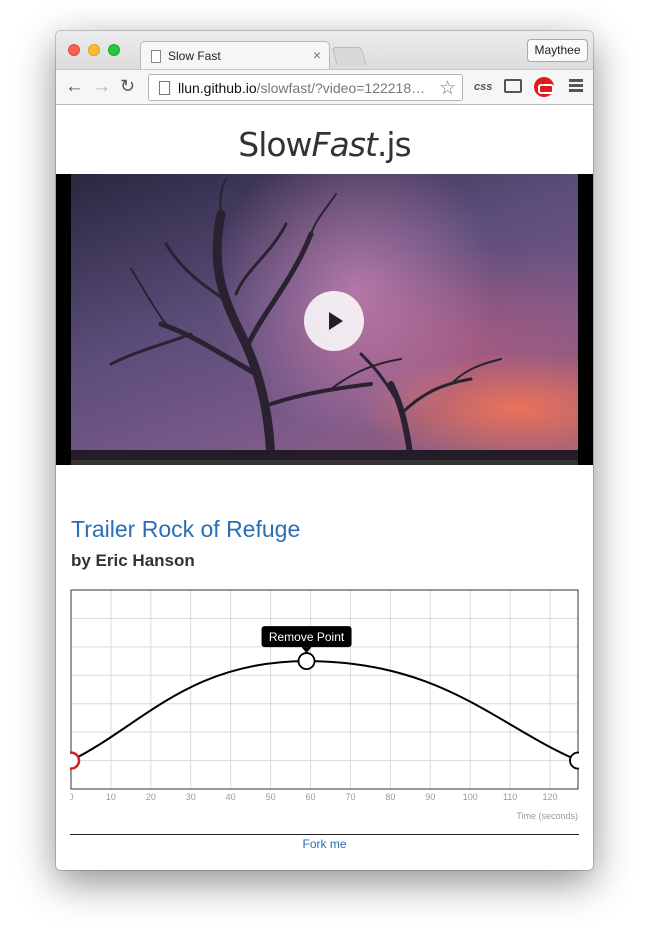 Image resolution: width=649 pixels, height=951 pixels. What do you see at coordinates (430, 797) in the screenshot?
I see `x-tick-label: 90` at bounding box center [430, 797].